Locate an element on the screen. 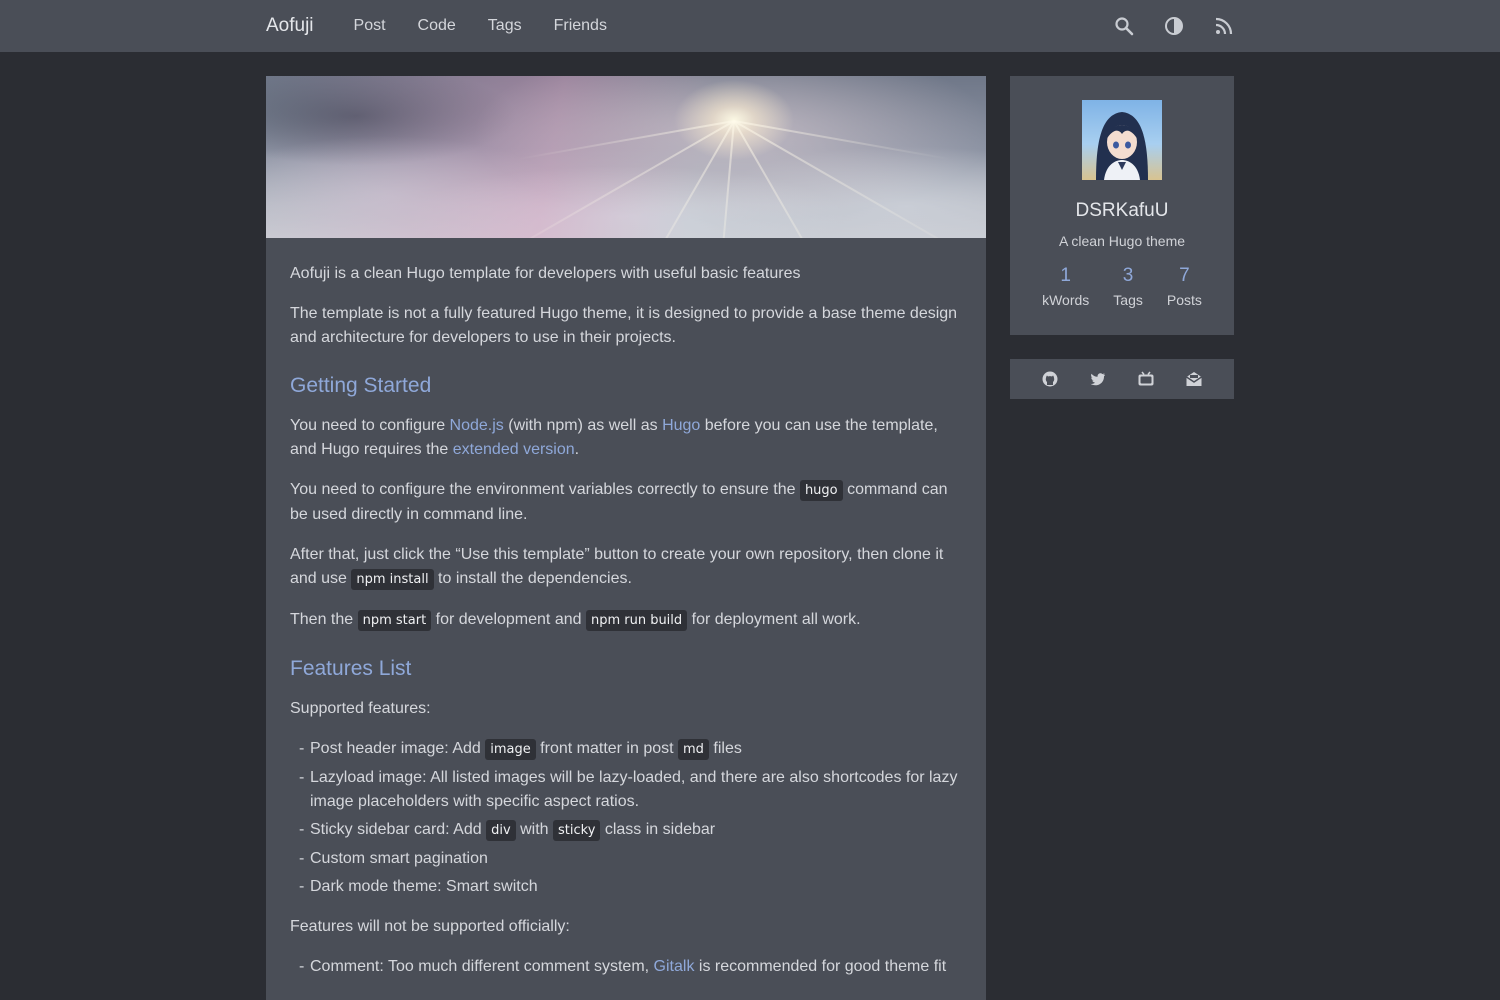  inline-code: image is located at coordinates (510, 749).